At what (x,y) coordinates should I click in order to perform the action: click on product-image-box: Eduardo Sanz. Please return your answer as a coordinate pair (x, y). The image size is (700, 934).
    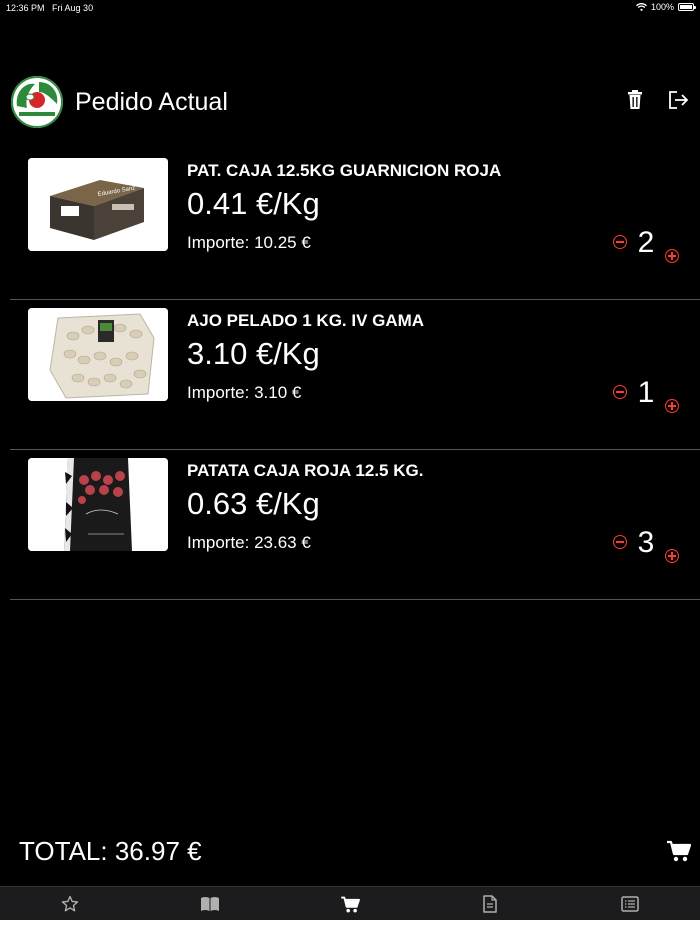
    Looking at the image, I should click on (98, 204).